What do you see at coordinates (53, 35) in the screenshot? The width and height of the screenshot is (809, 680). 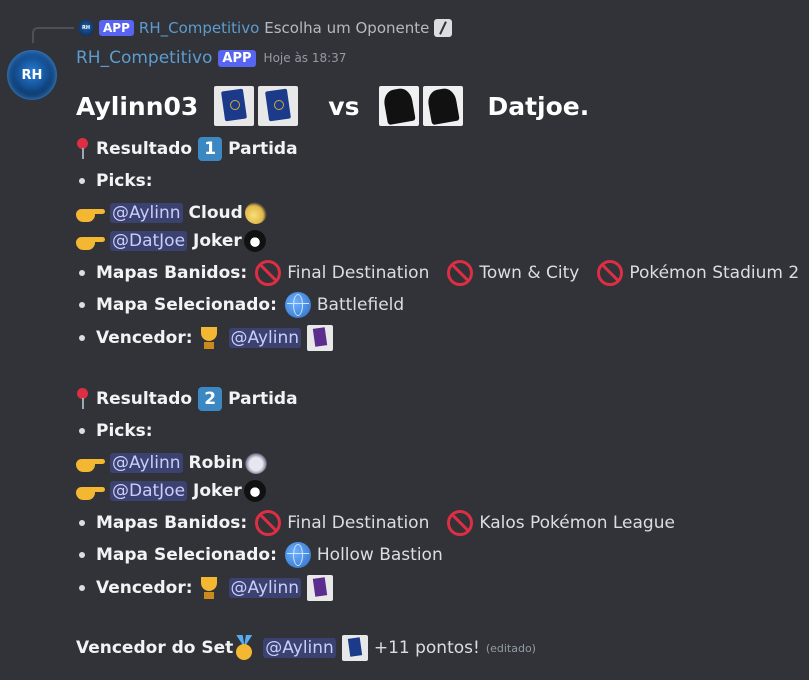 I see `reply-connector` at bounding box center [53, 35].